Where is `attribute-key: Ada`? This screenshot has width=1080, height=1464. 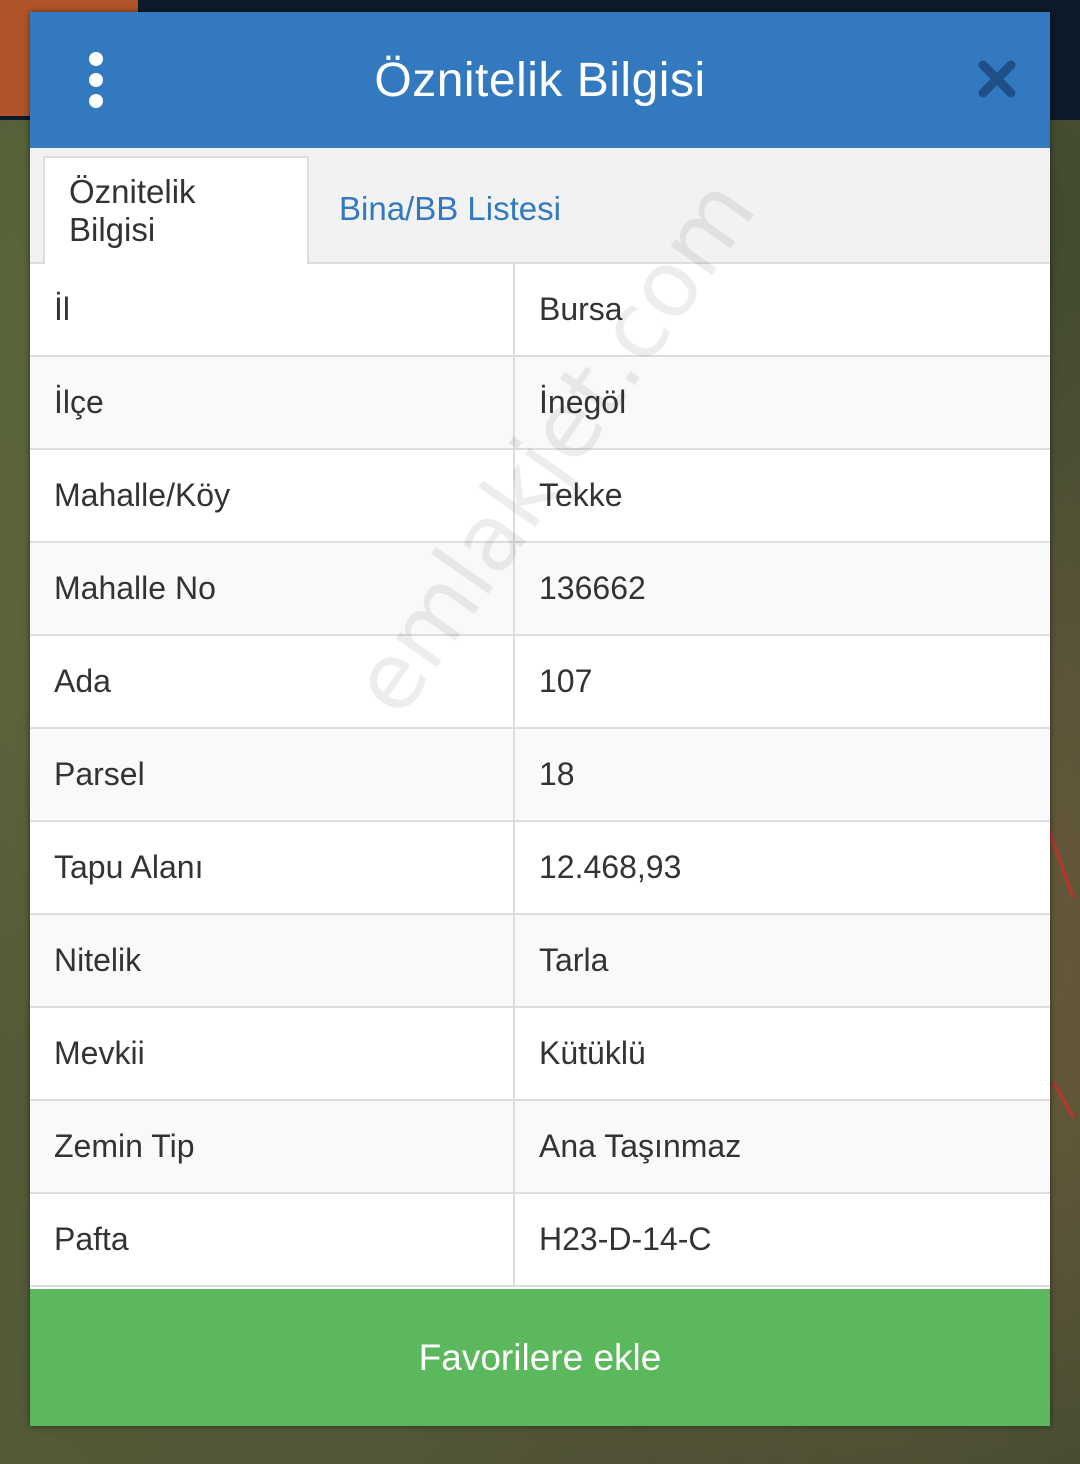
attribute-key: Ada is located at coordinates (272, 681).